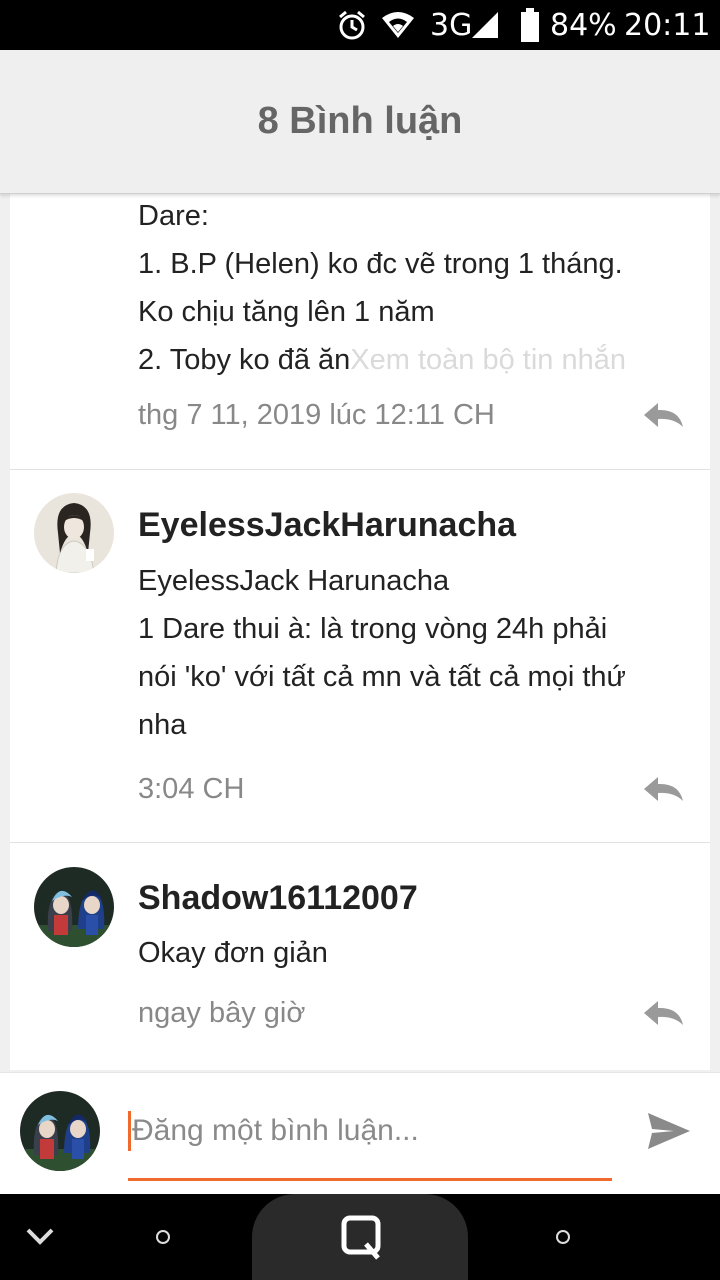  Describe the element at coordinates (233, 953) in the screenshot. I see `comment-body: Okay đơn giản` at that location.